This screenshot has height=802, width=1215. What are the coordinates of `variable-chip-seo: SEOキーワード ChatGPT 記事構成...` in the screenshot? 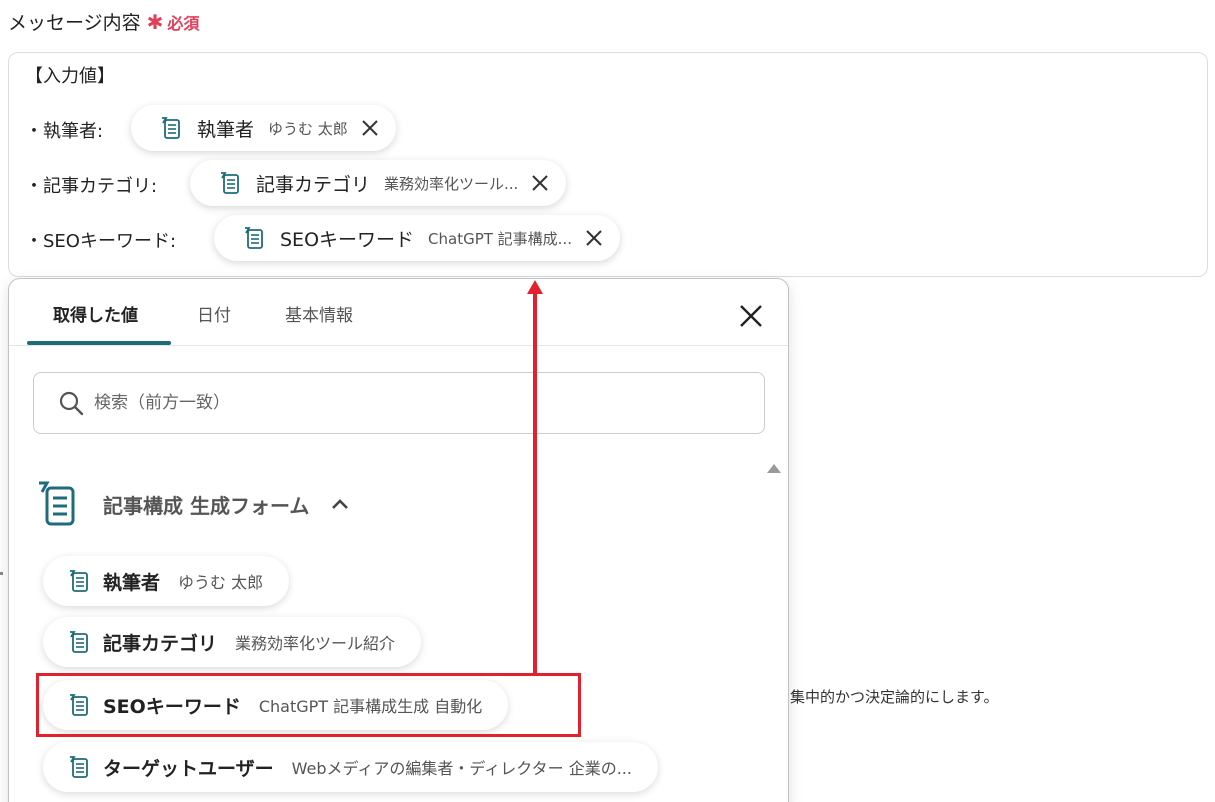 It's located at (417, 238).